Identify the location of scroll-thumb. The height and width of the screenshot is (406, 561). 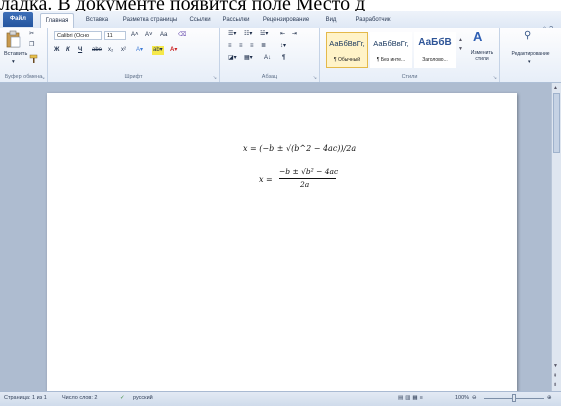
(556, 123).